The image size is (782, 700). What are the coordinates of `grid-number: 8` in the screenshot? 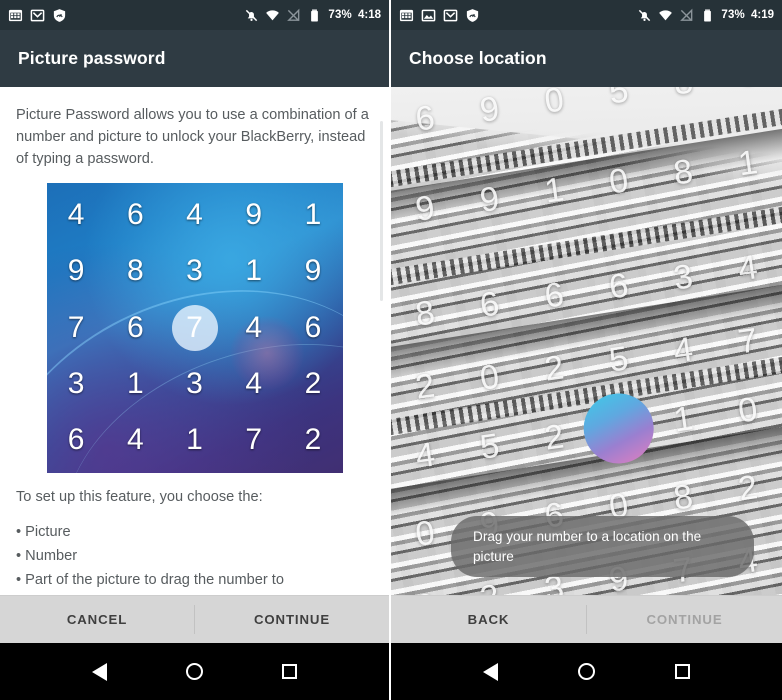 It's located at (135, 271).